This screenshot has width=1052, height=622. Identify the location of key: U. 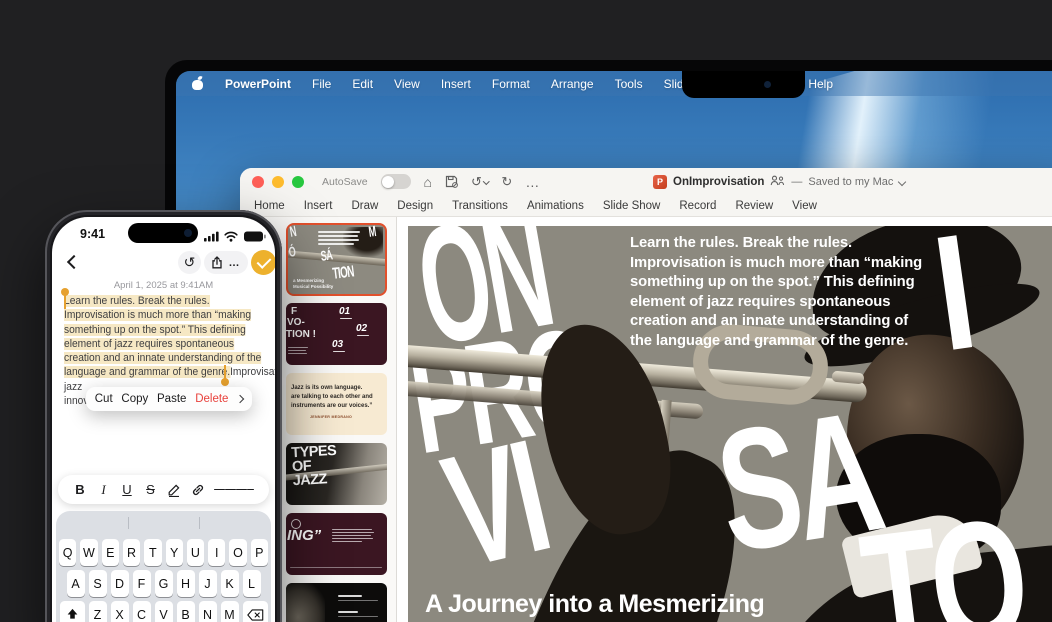
(195, 552).